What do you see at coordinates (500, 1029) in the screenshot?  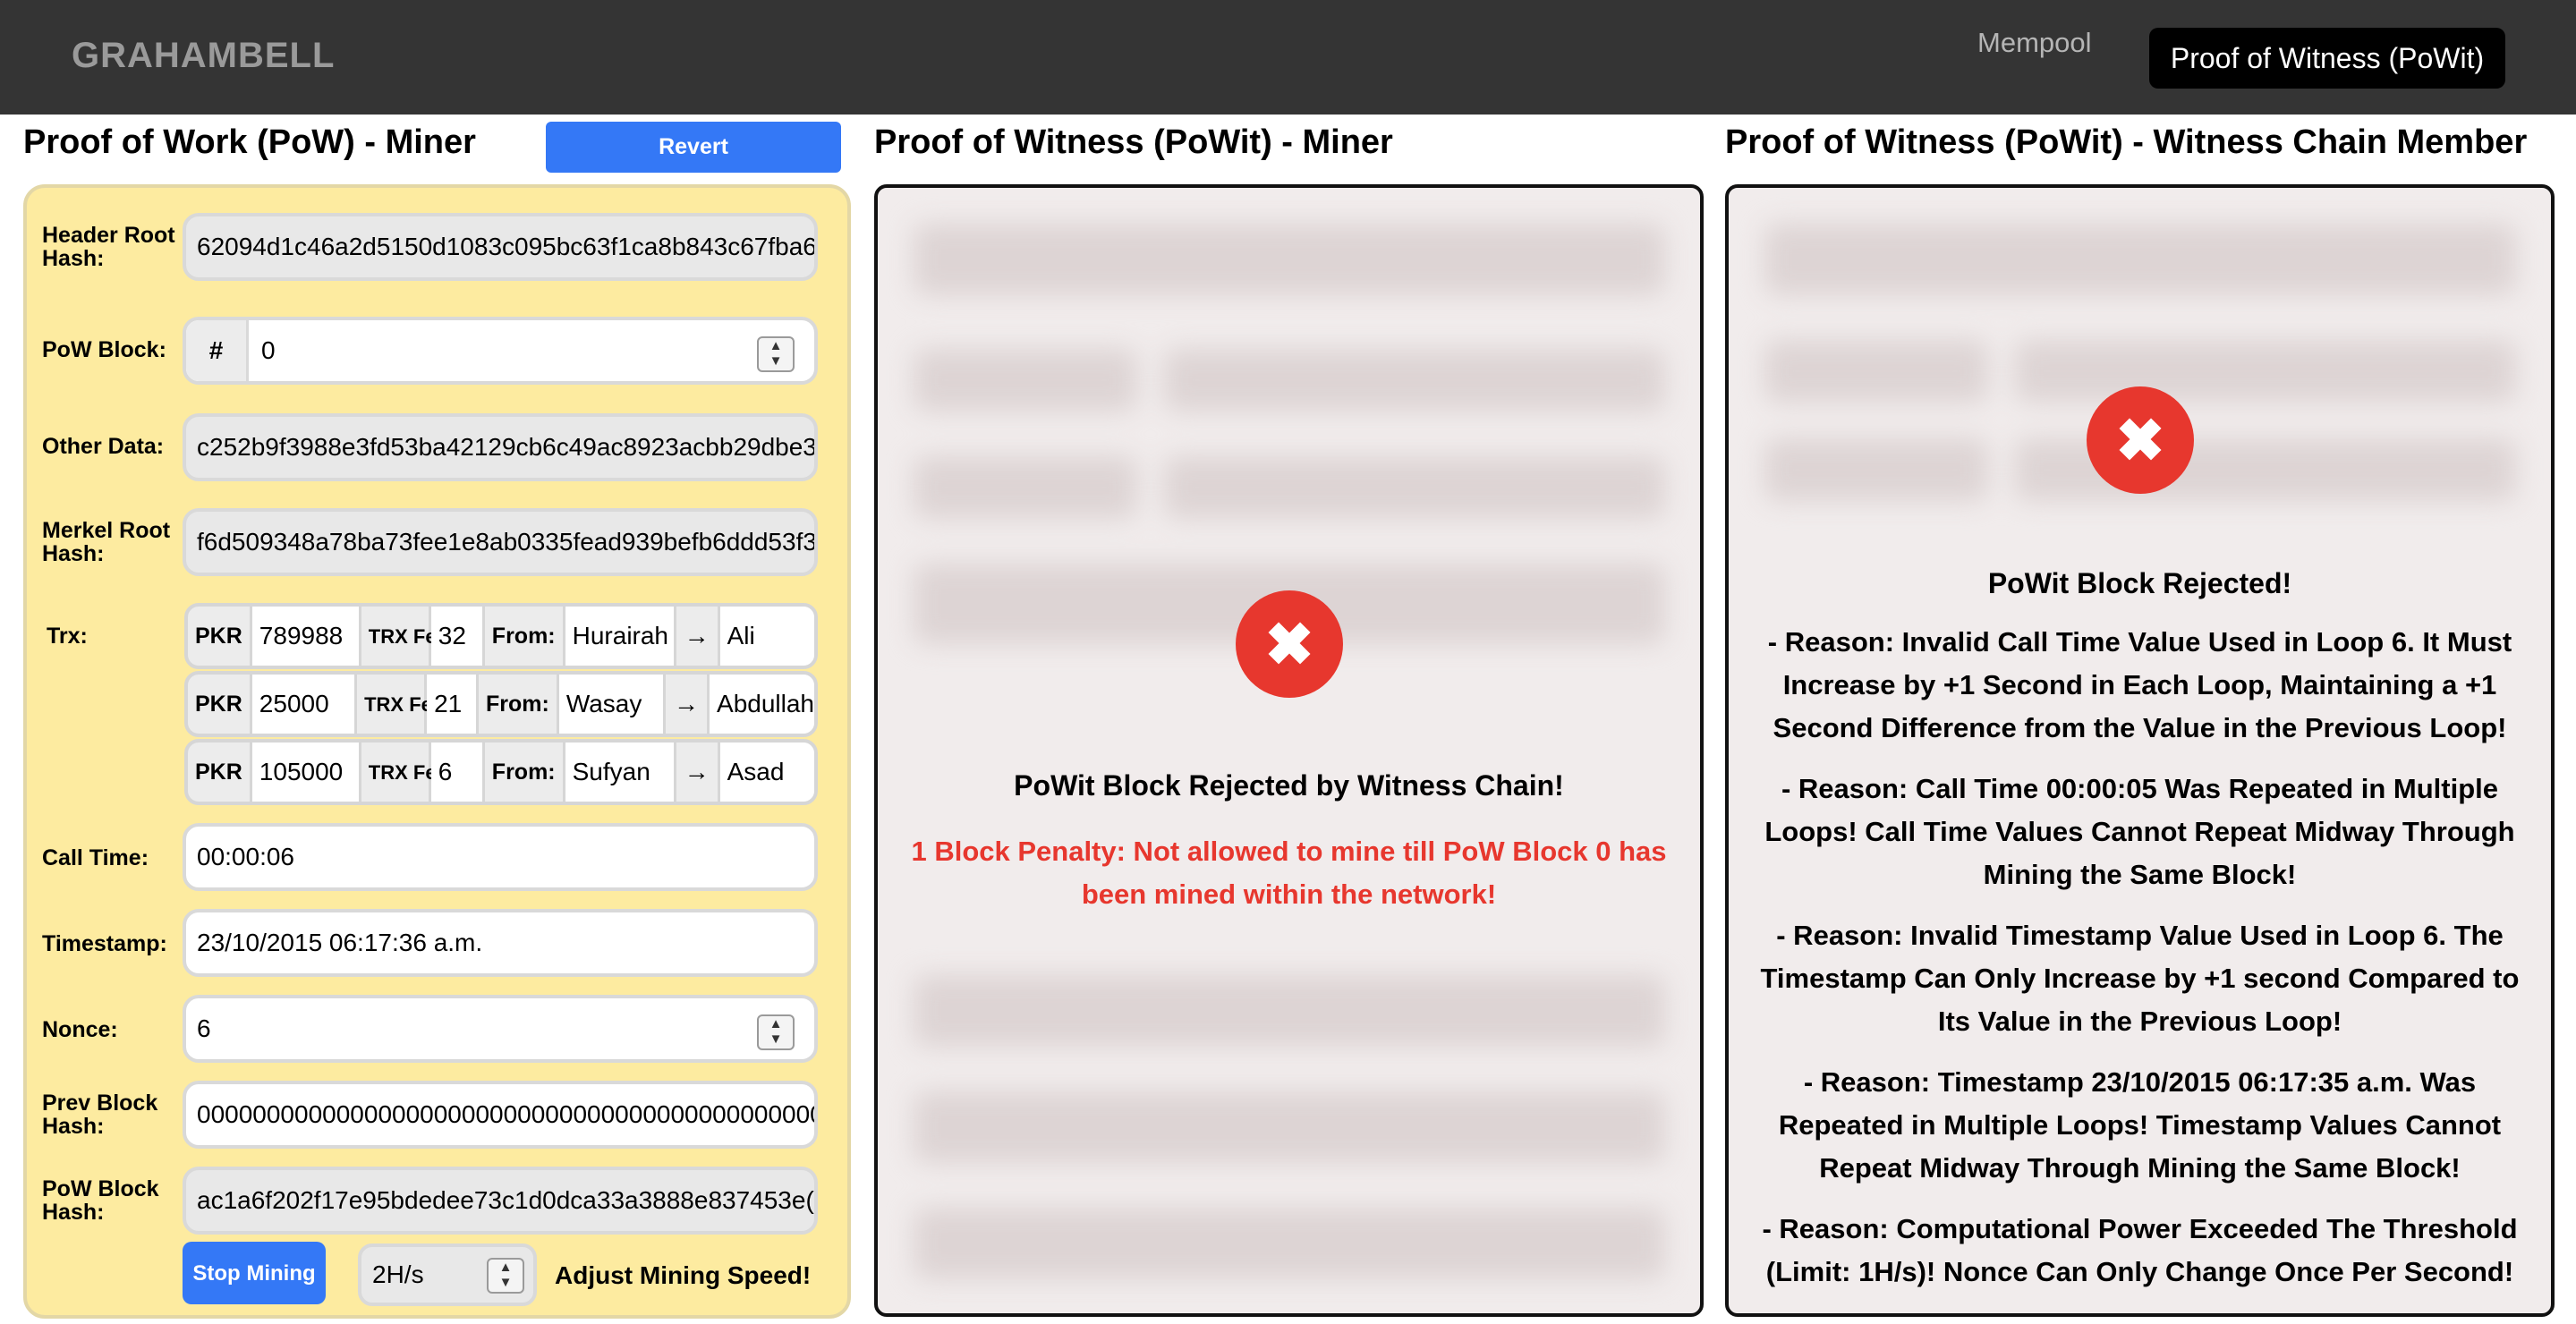 I see `nonce-input: 6 ▲ ▼` at bounding box center [500, 1029].